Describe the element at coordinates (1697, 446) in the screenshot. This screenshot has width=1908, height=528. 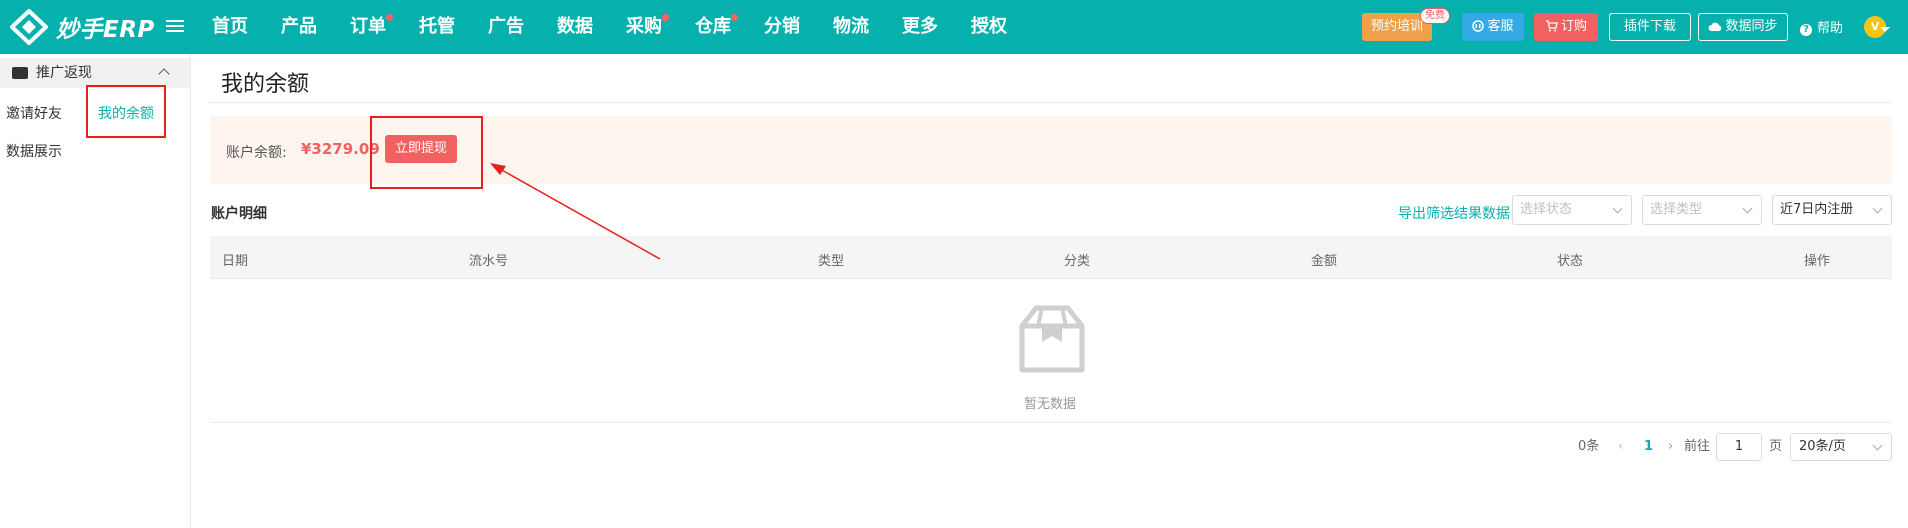
I see `goto-label: 前往` at that location.